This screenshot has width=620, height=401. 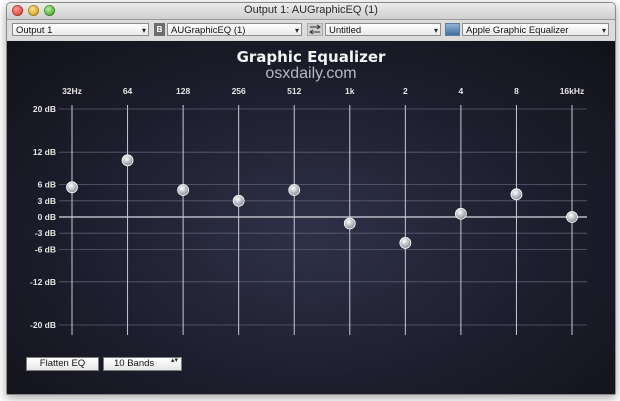 I want to click on title-bar: Output 1: AUGraphicEQ (1), so click(x=311, y=11).